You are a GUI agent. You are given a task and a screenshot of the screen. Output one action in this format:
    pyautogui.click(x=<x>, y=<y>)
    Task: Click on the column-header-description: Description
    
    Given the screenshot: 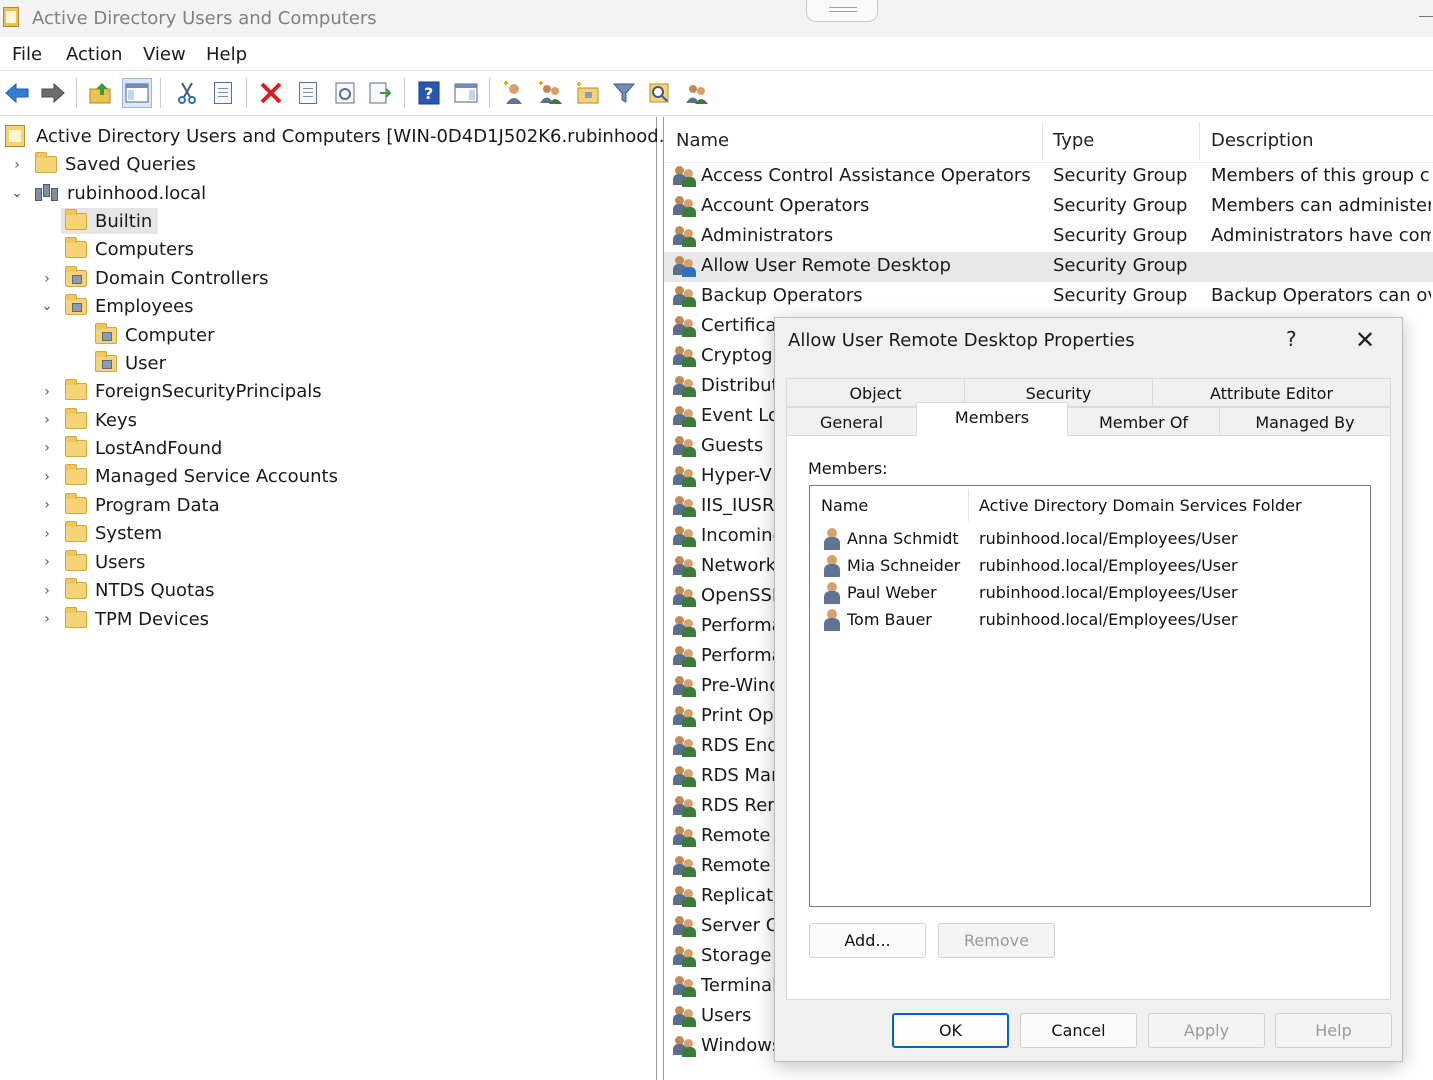 What is the action you would take?
    pyautogui.click(x=1262, y=140)
    